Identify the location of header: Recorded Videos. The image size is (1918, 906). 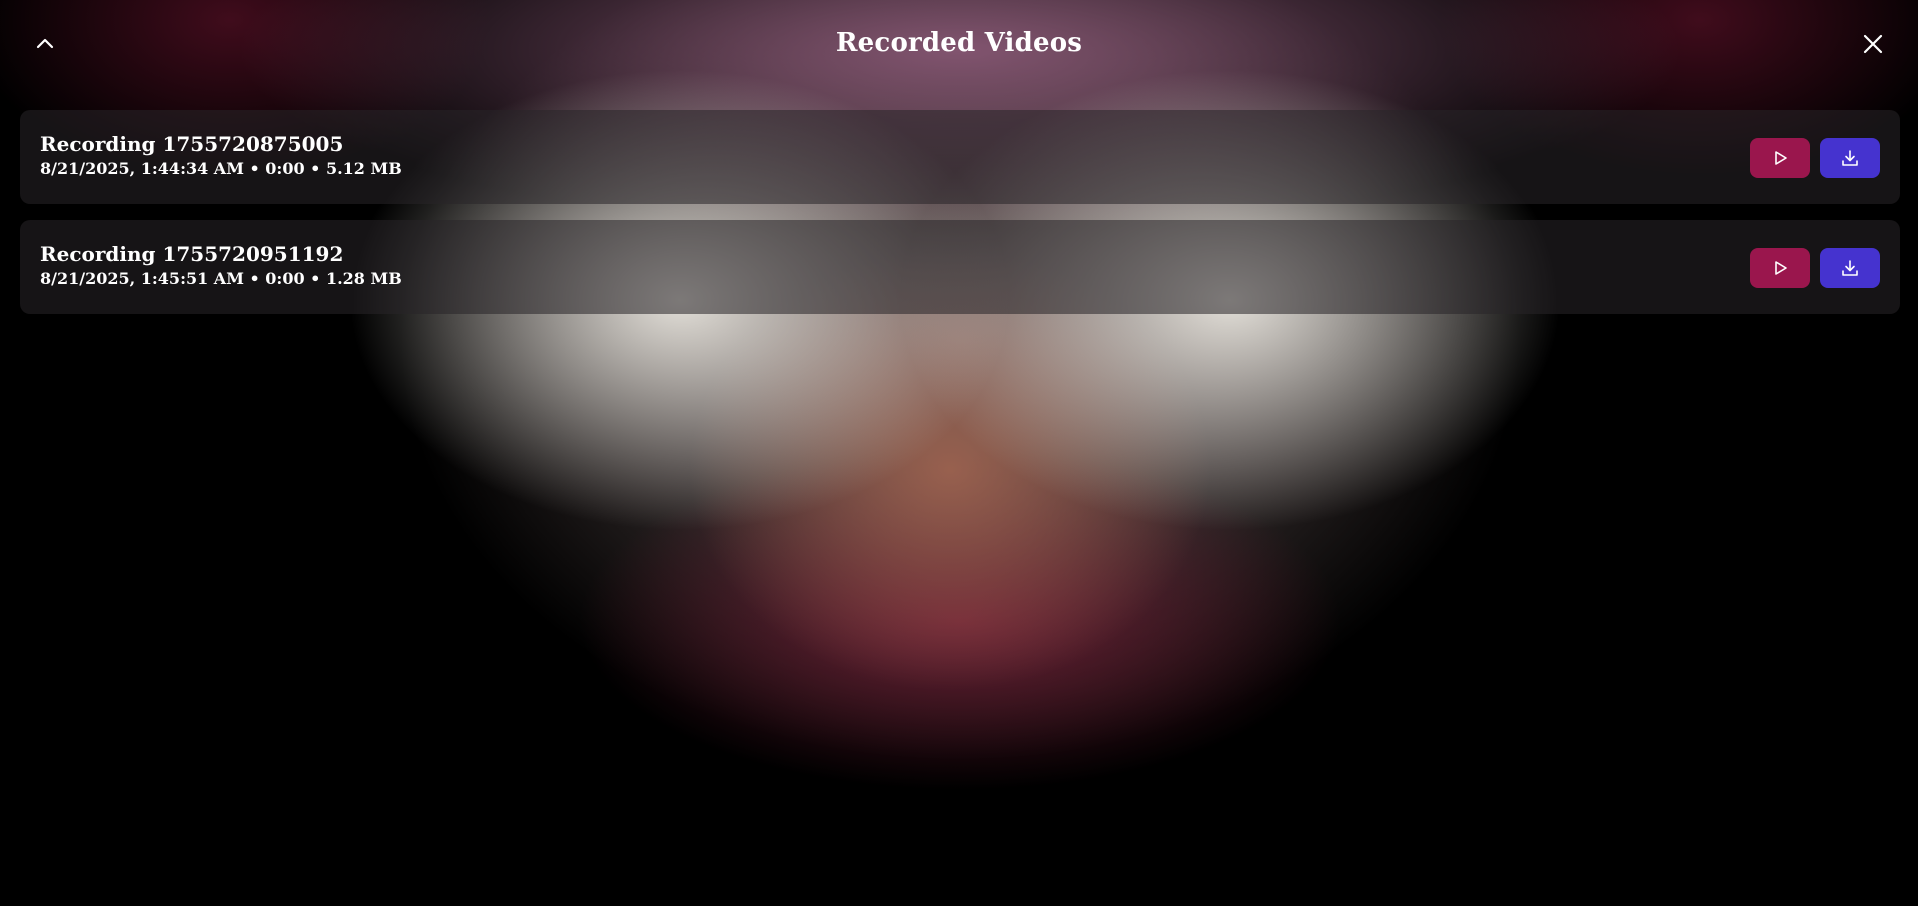
(959, 46).